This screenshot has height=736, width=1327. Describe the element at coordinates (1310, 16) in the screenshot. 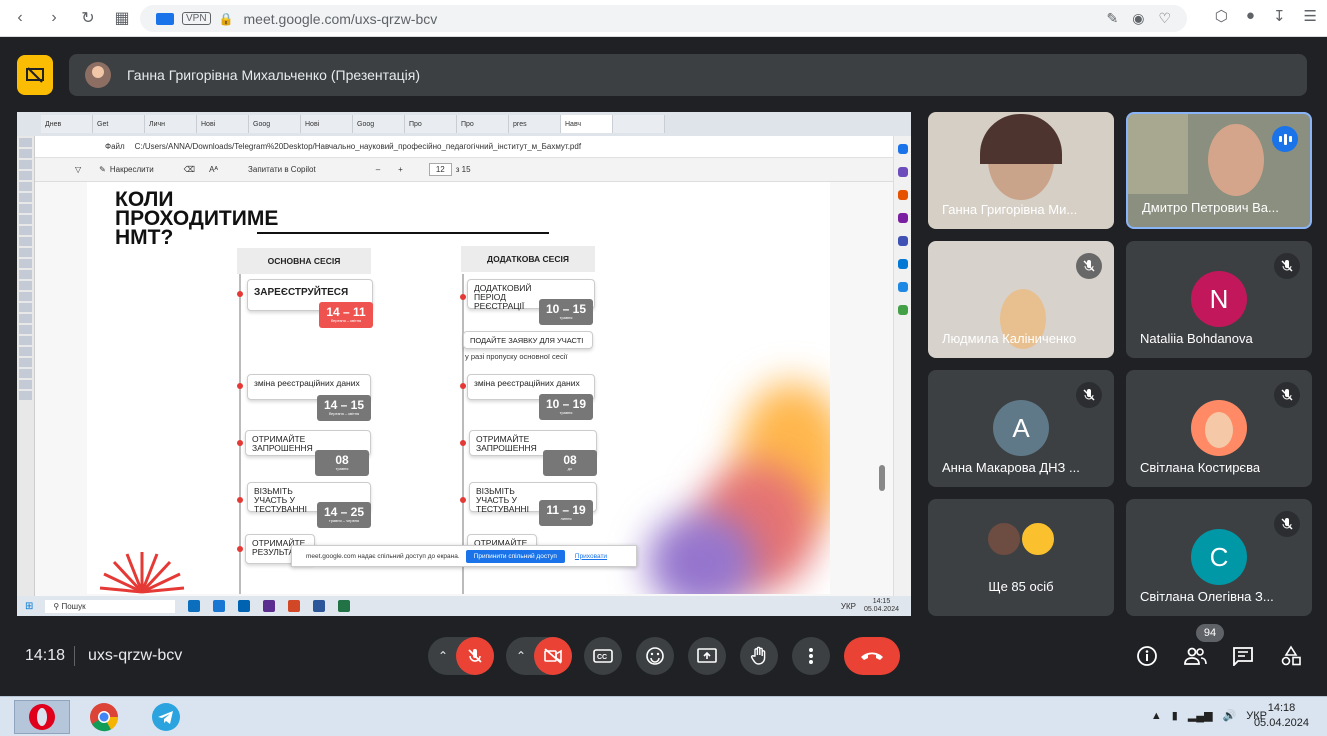

I see `menu-icon: ☰` at that location.